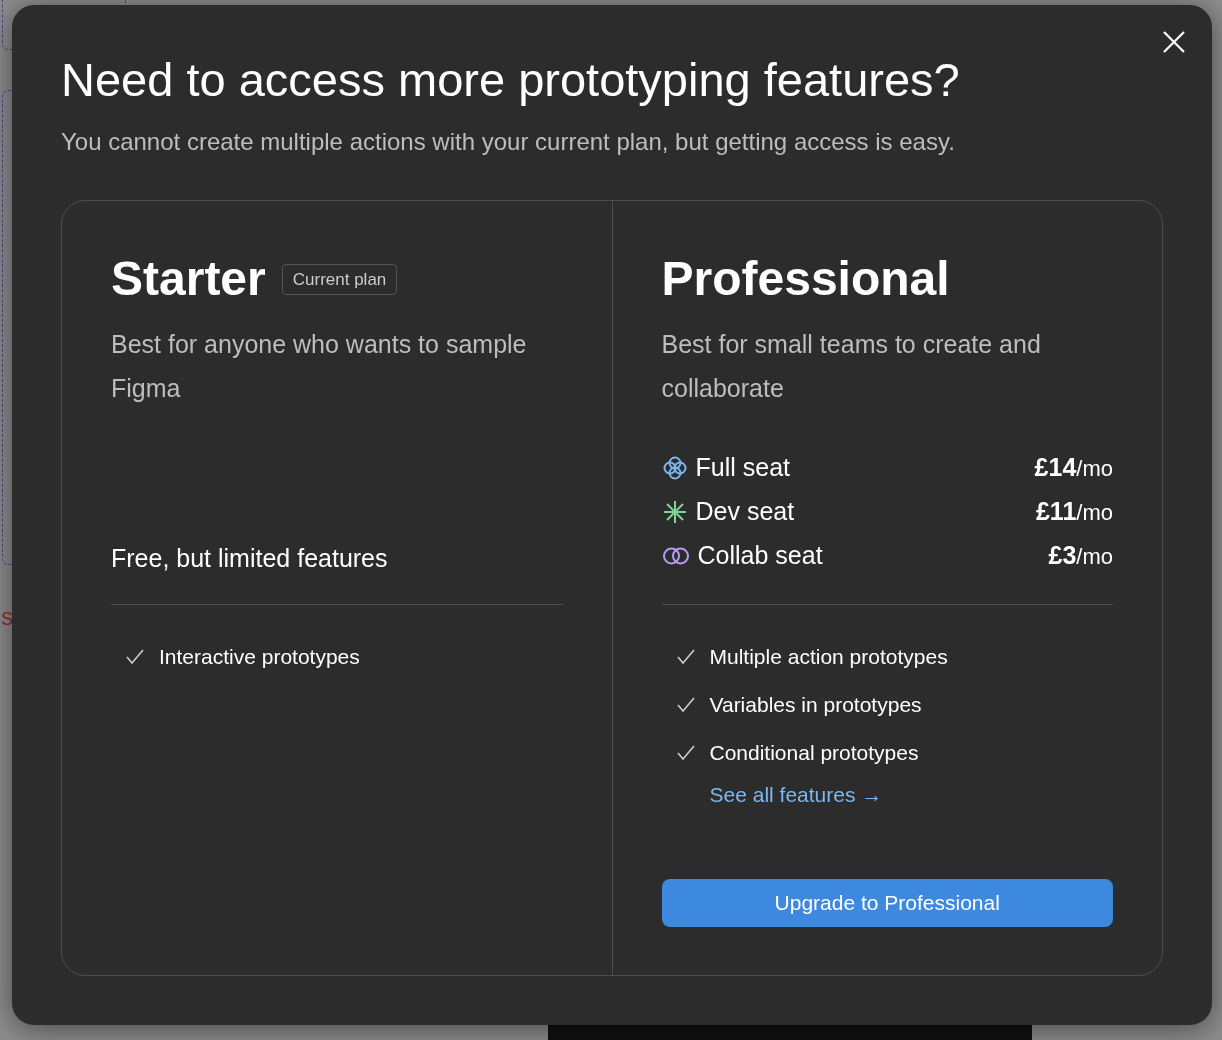  Describe the element at coordinates (828, 657) in the screenshot. I see `feature-text: Multiple action prototypes` at that location.